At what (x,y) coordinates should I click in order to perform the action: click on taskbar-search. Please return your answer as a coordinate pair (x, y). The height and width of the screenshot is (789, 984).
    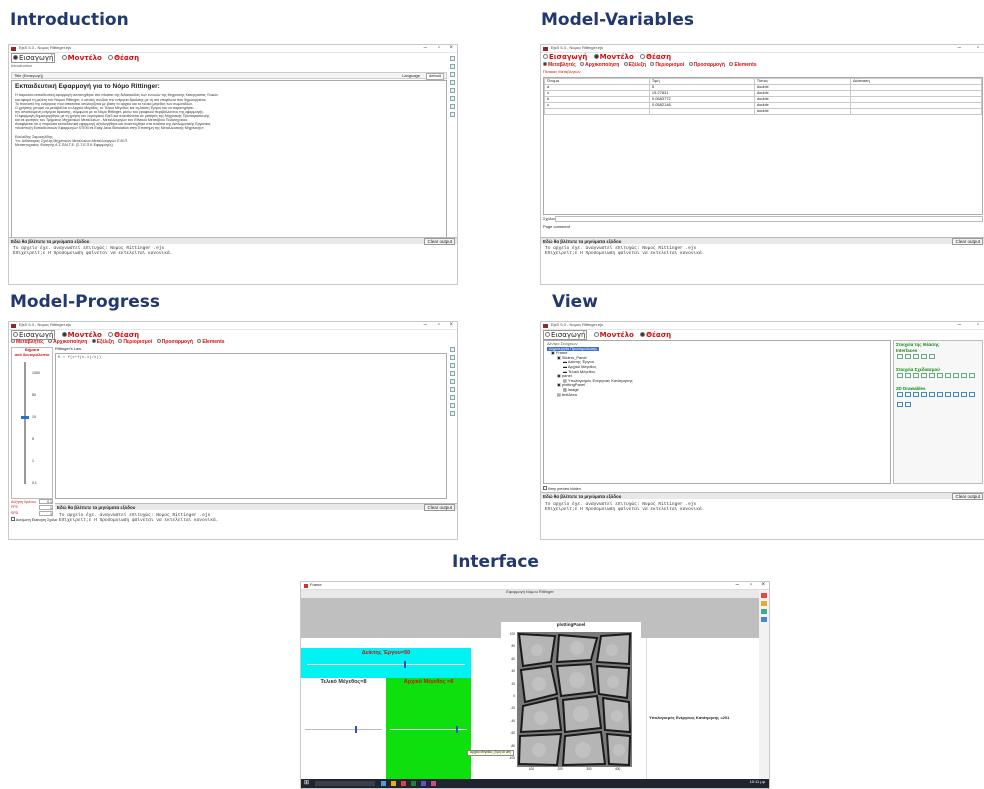
    Looking at the image, I should click on (345, 783).